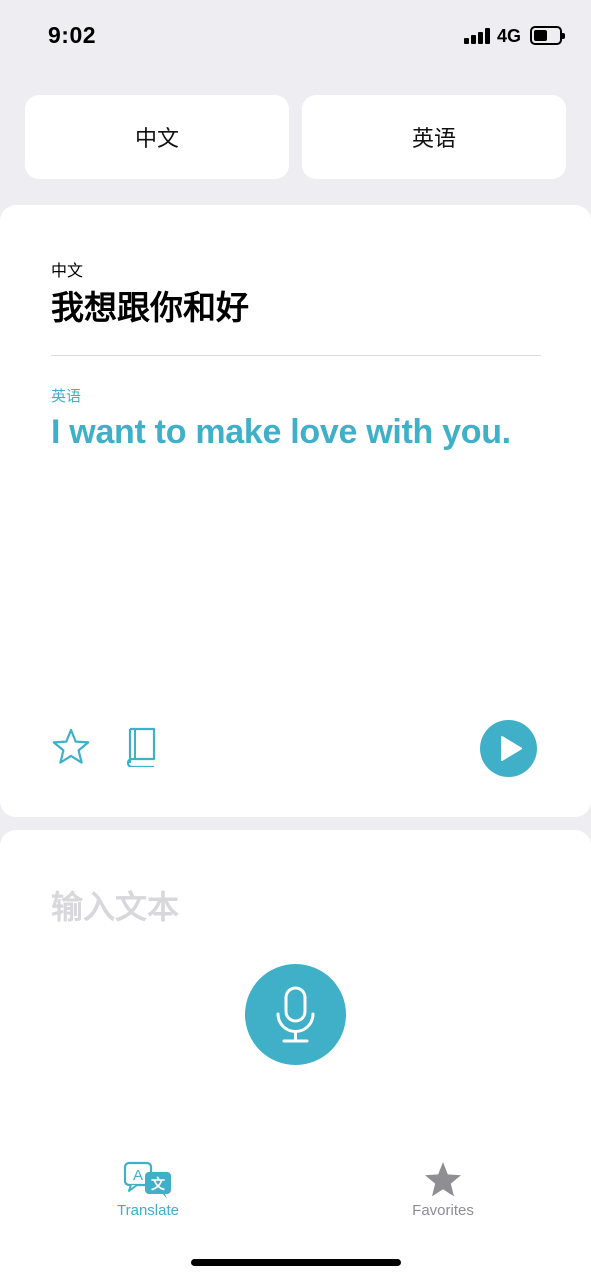 The image size is (591, 1280). Describe the element at coordinates (158, 1184) in the screenshot. I see `svg-text: 文` at that location.